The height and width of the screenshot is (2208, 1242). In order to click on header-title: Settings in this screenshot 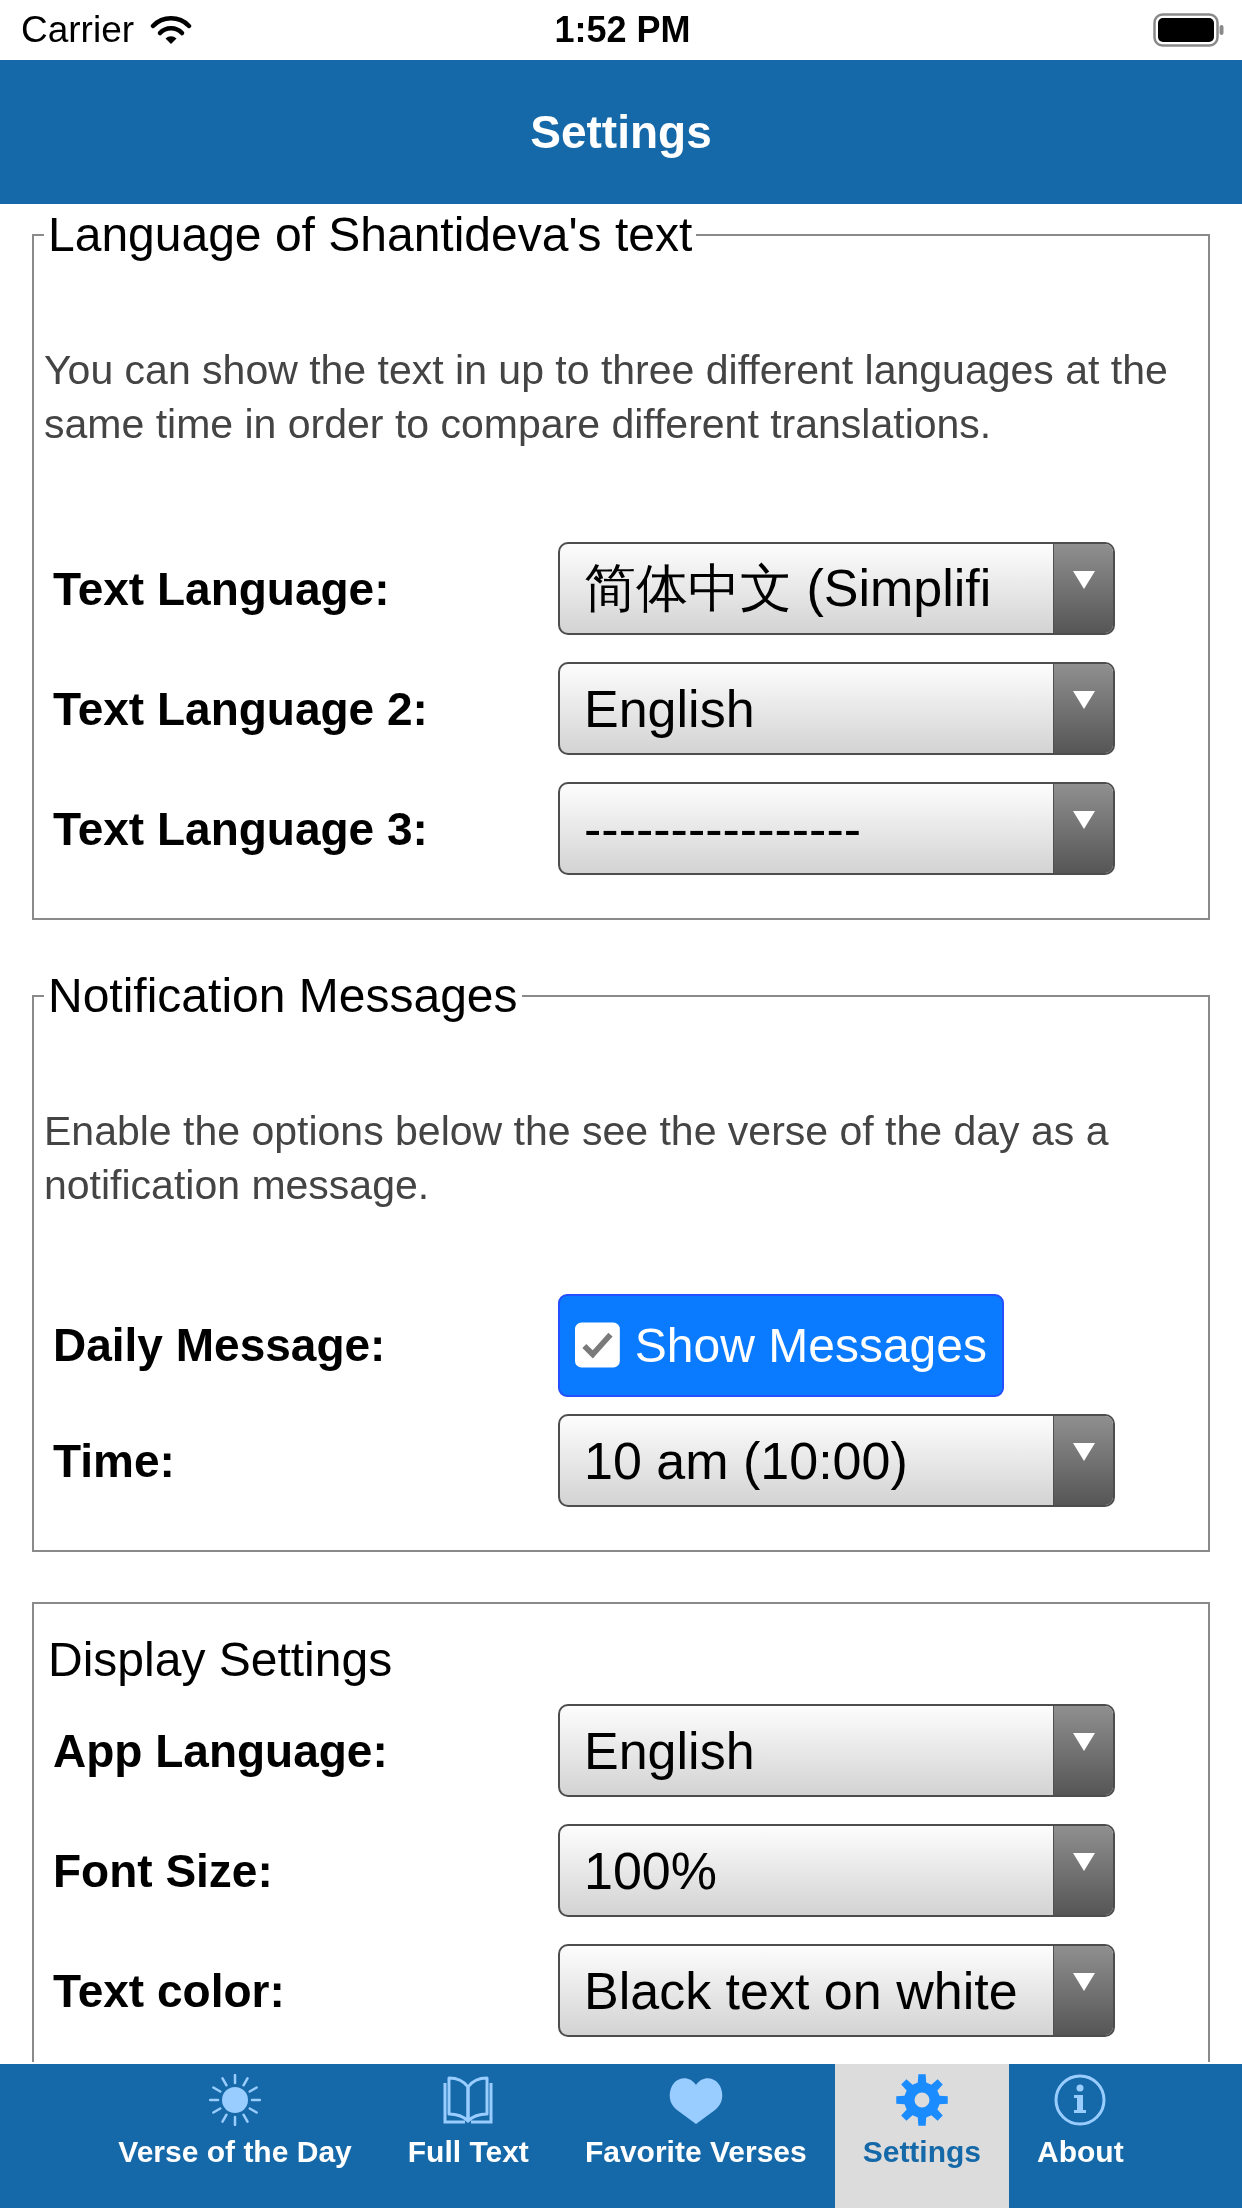, I will do `click(621, 132)`.